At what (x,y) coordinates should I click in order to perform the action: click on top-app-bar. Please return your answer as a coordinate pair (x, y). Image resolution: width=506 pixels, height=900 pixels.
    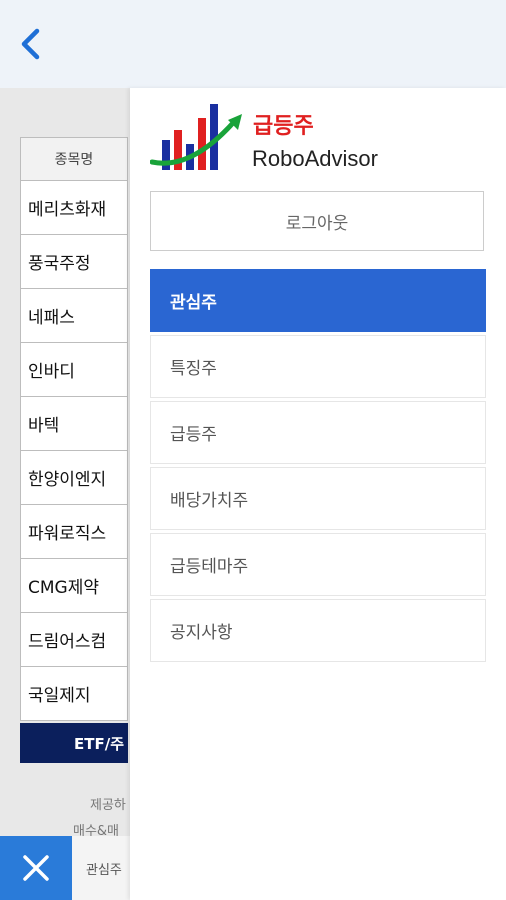
    Looking at the image, I should click on (253, 44).